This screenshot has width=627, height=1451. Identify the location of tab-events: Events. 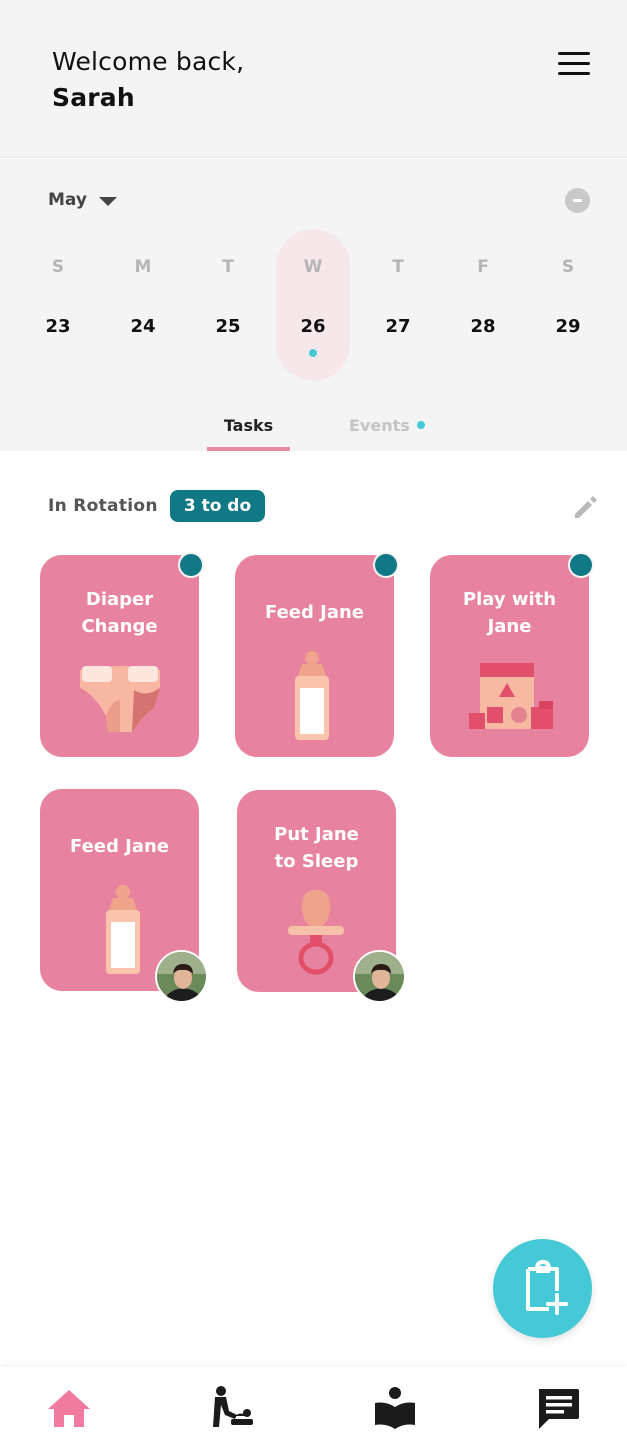
(387, 425).